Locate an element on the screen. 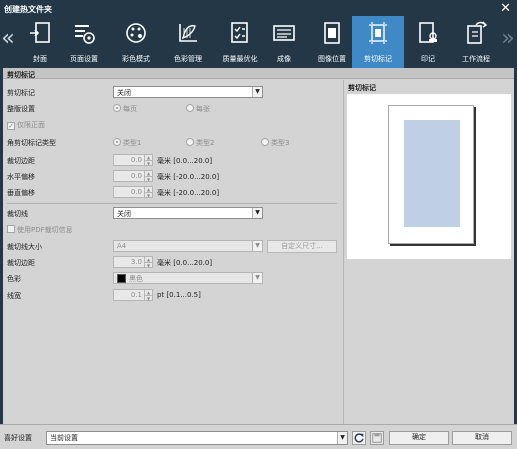  line-width-stepper: 0.1 ▲ ▼ is located at coordinates (133, 295).